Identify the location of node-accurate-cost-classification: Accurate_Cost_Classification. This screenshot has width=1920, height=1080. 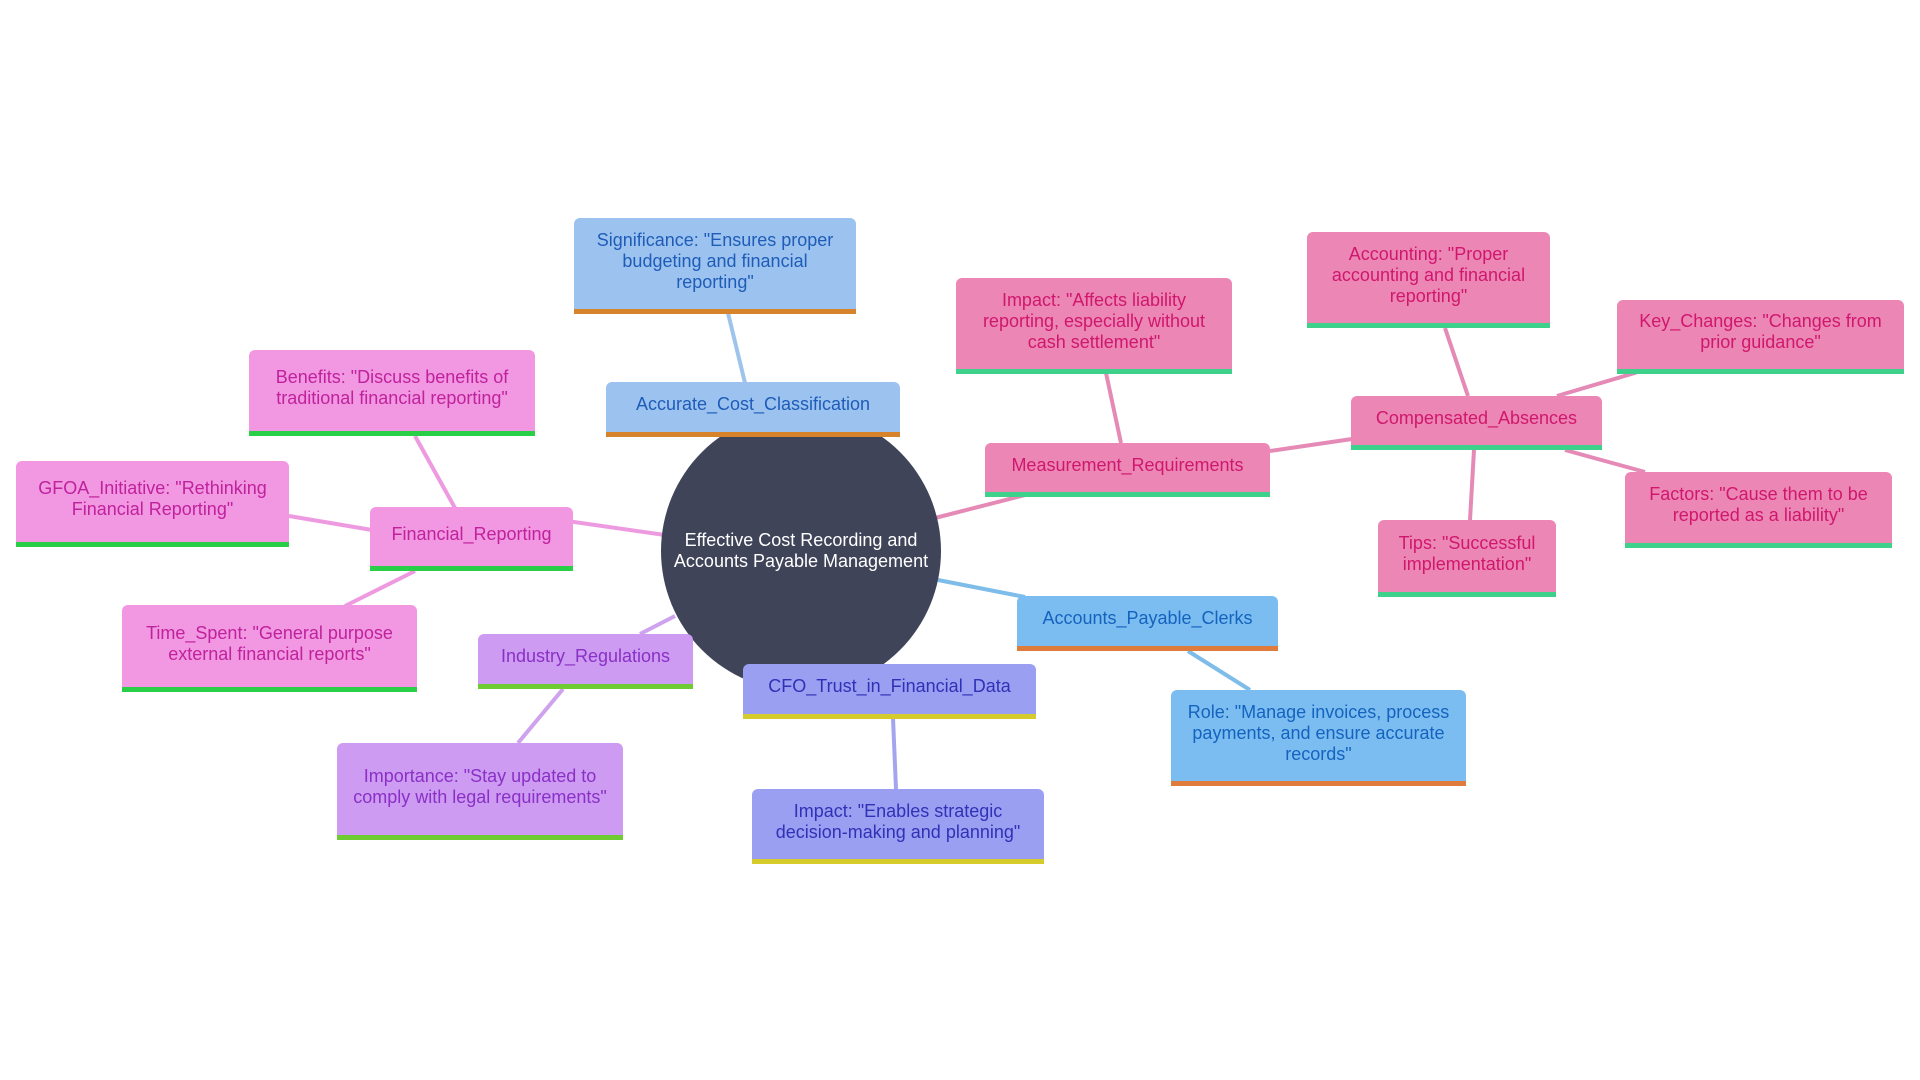
(753, 409).